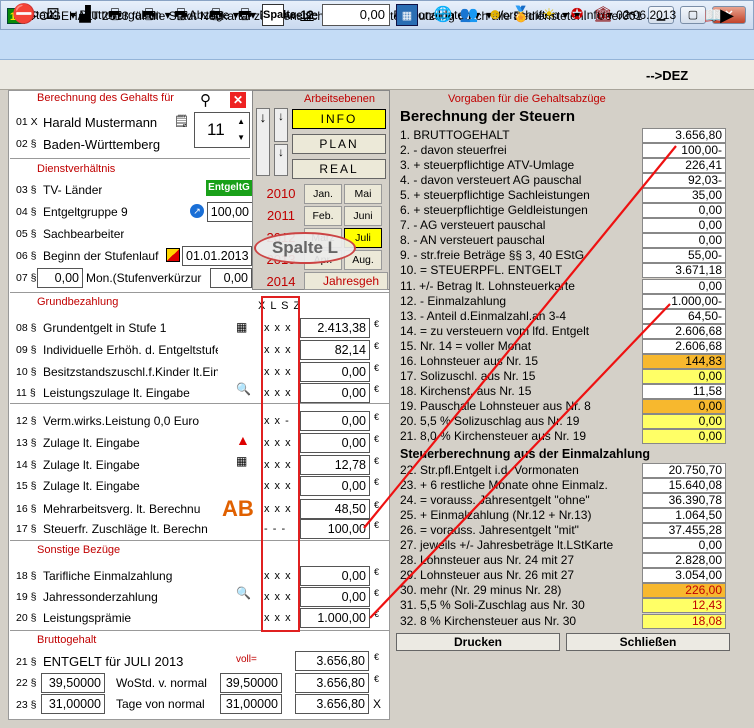 Image resolution: width=754 pixels, height=728 pixels. Describe the element at coordinates (238, 100) in the screenshot. I see `delete-icon: ✕` at that location.